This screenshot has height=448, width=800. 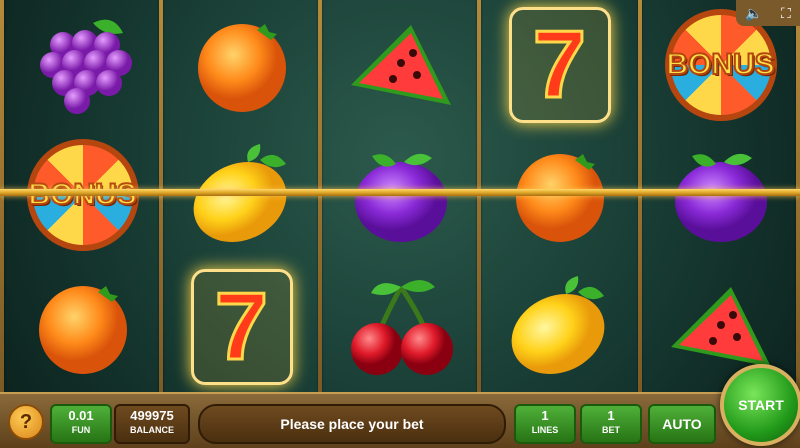 I want to click on speaker-icon: 🔈, so click(x=753, y=13).